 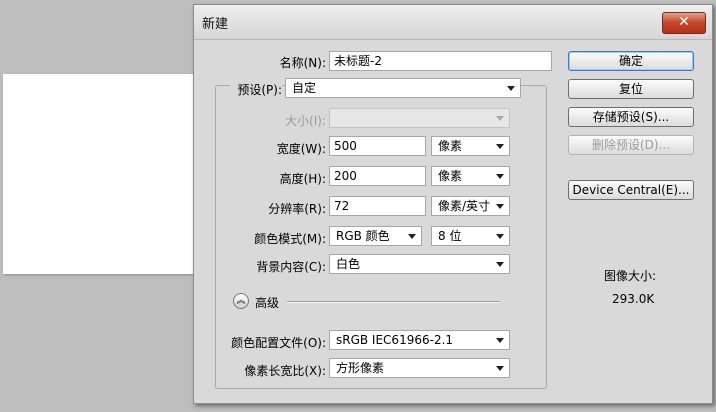 I want to click on advanced-divider, so click(x=393, y=302).